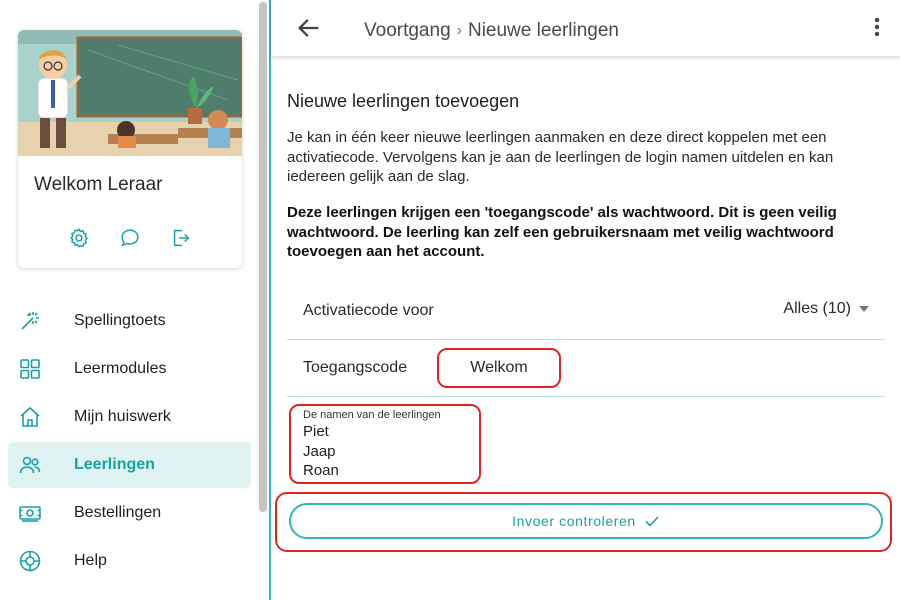 The width and height of the screenshot is (900, 600). I want to click on sidebar-item-leermodules: Leermodules, so click(129, 369).